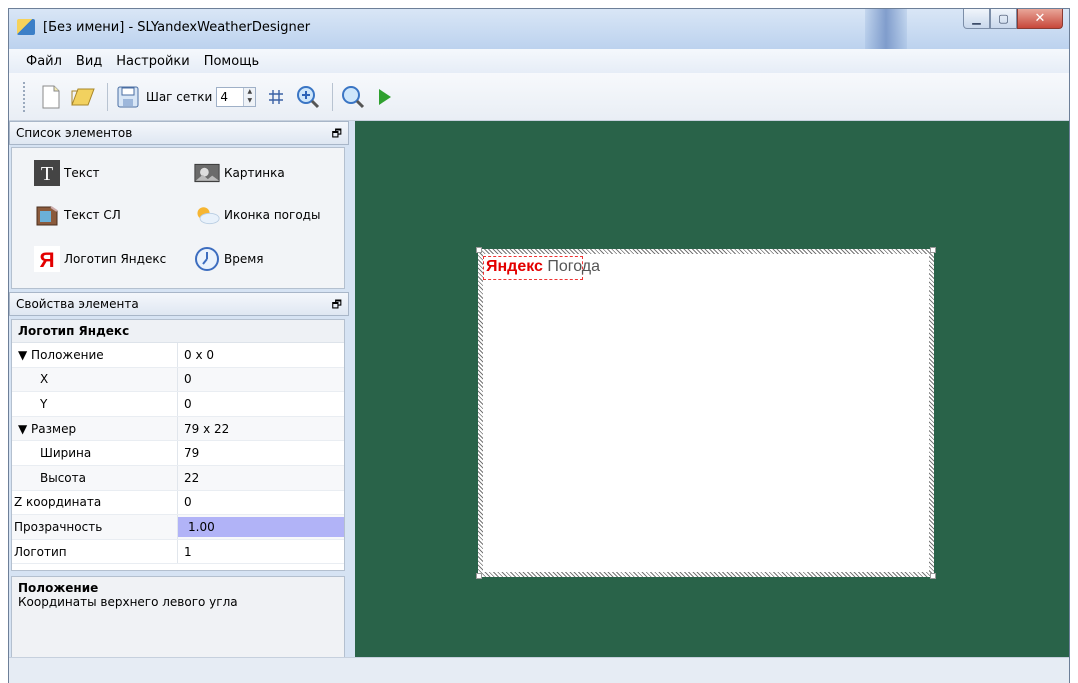  Describe the element at coordinates (539, 97) in the screenshot. I see `toolbar: Шаг сетки 4 ▲ ▼` at that location.